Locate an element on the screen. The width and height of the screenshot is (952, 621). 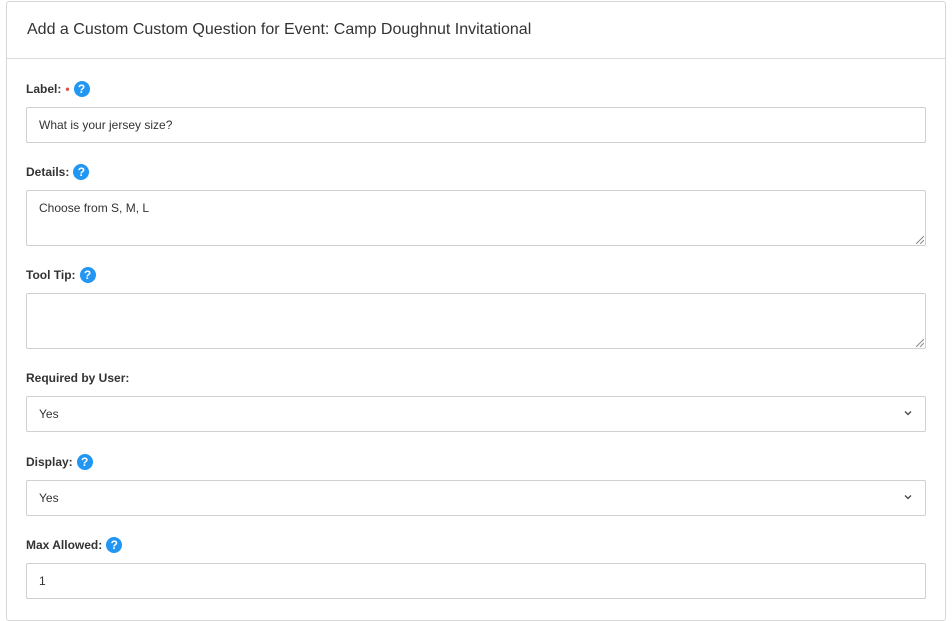
label-text: Label: is located at coordinates (44, 89).